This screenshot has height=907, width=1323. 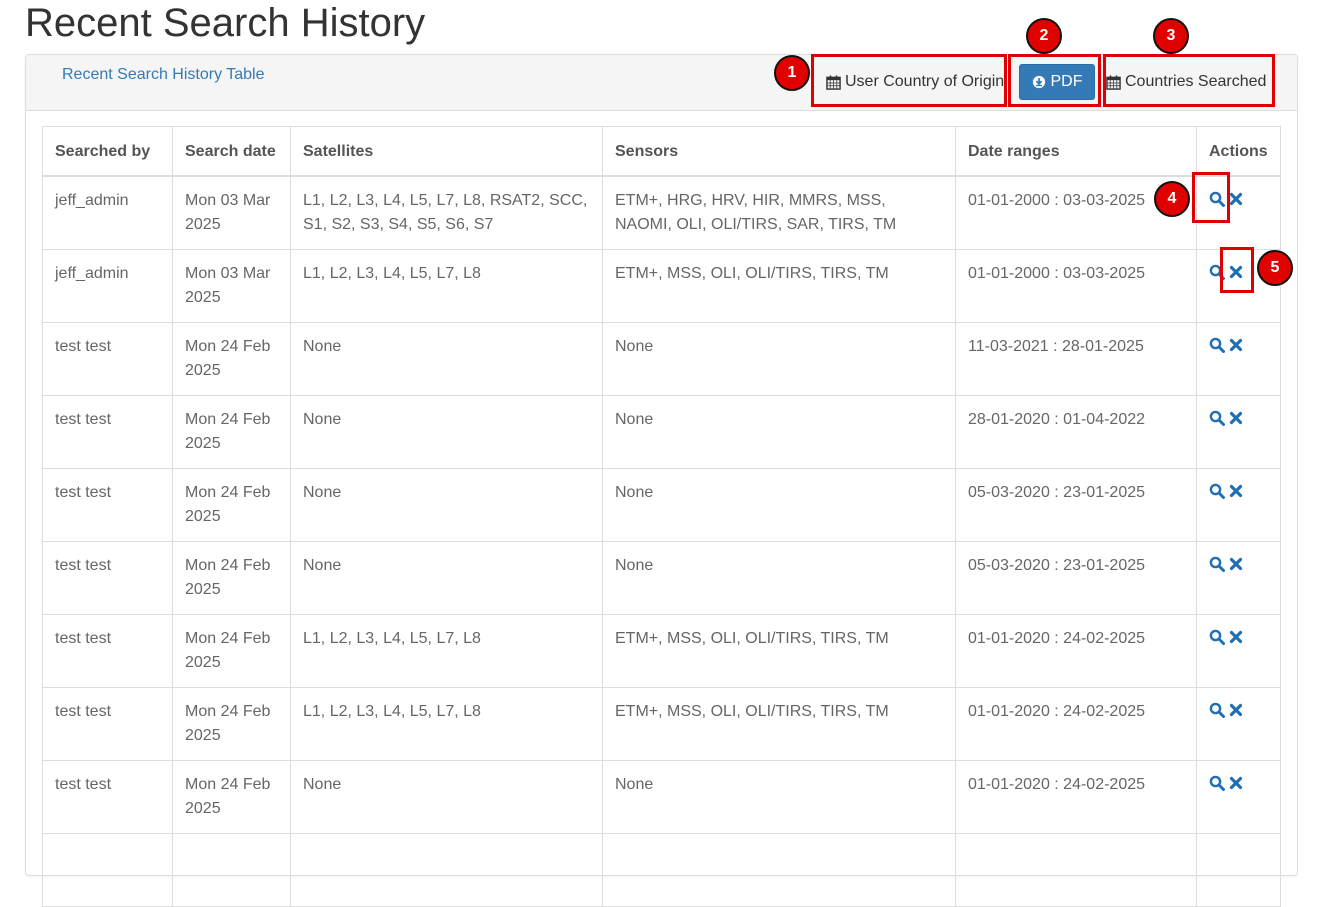 I want to click on table-row, so click(x=661, y=869).